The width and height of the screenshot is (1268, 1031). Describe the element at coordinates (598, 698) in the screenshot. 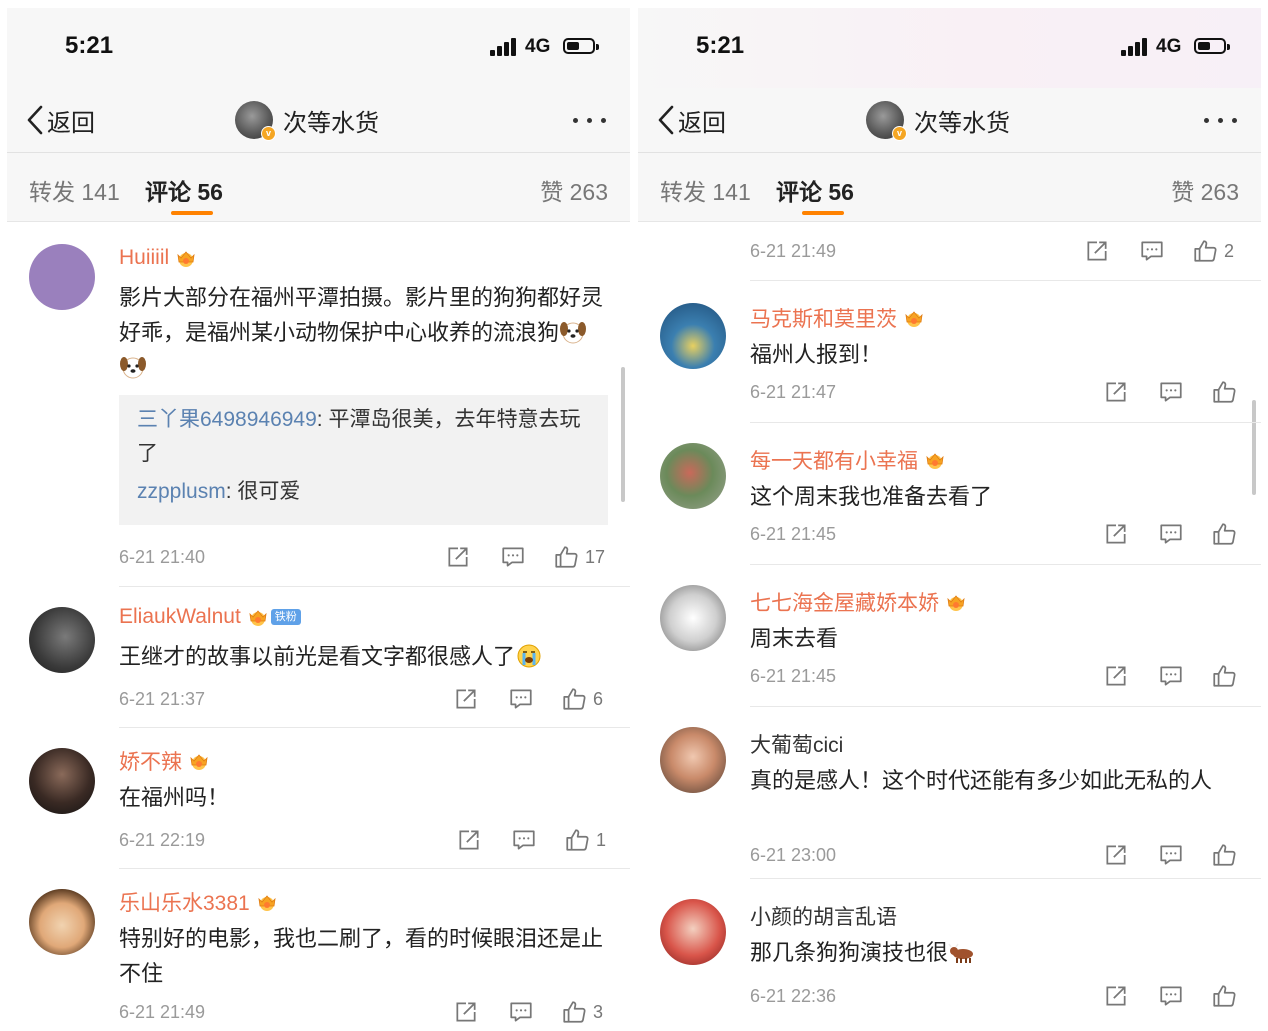

I see `like-count: 6` at that location.